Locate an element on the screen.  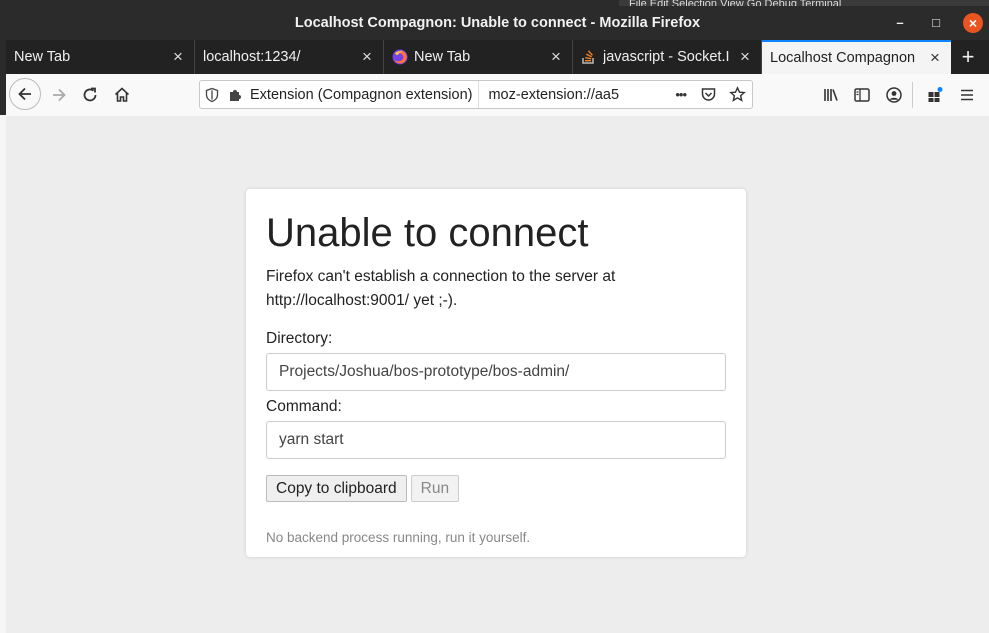
tab-javascript-socket: javascript - Socket.I × is located at coordinates (667, 57).